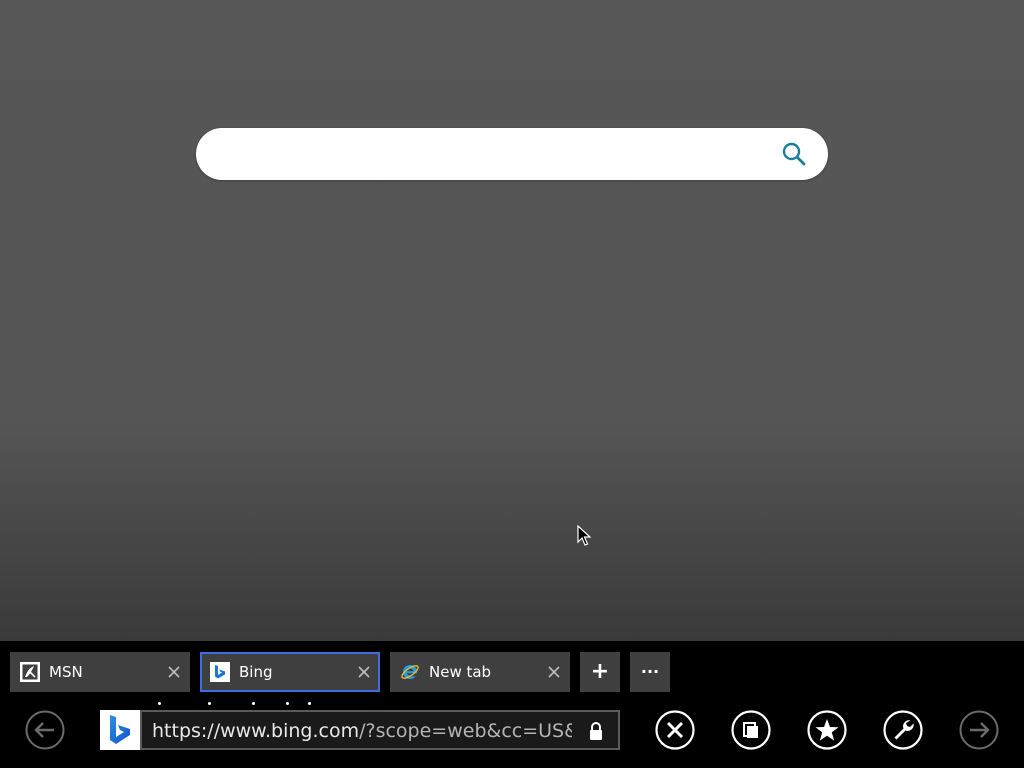  I want to click on forward-arrow-icon, so click(979, 730).